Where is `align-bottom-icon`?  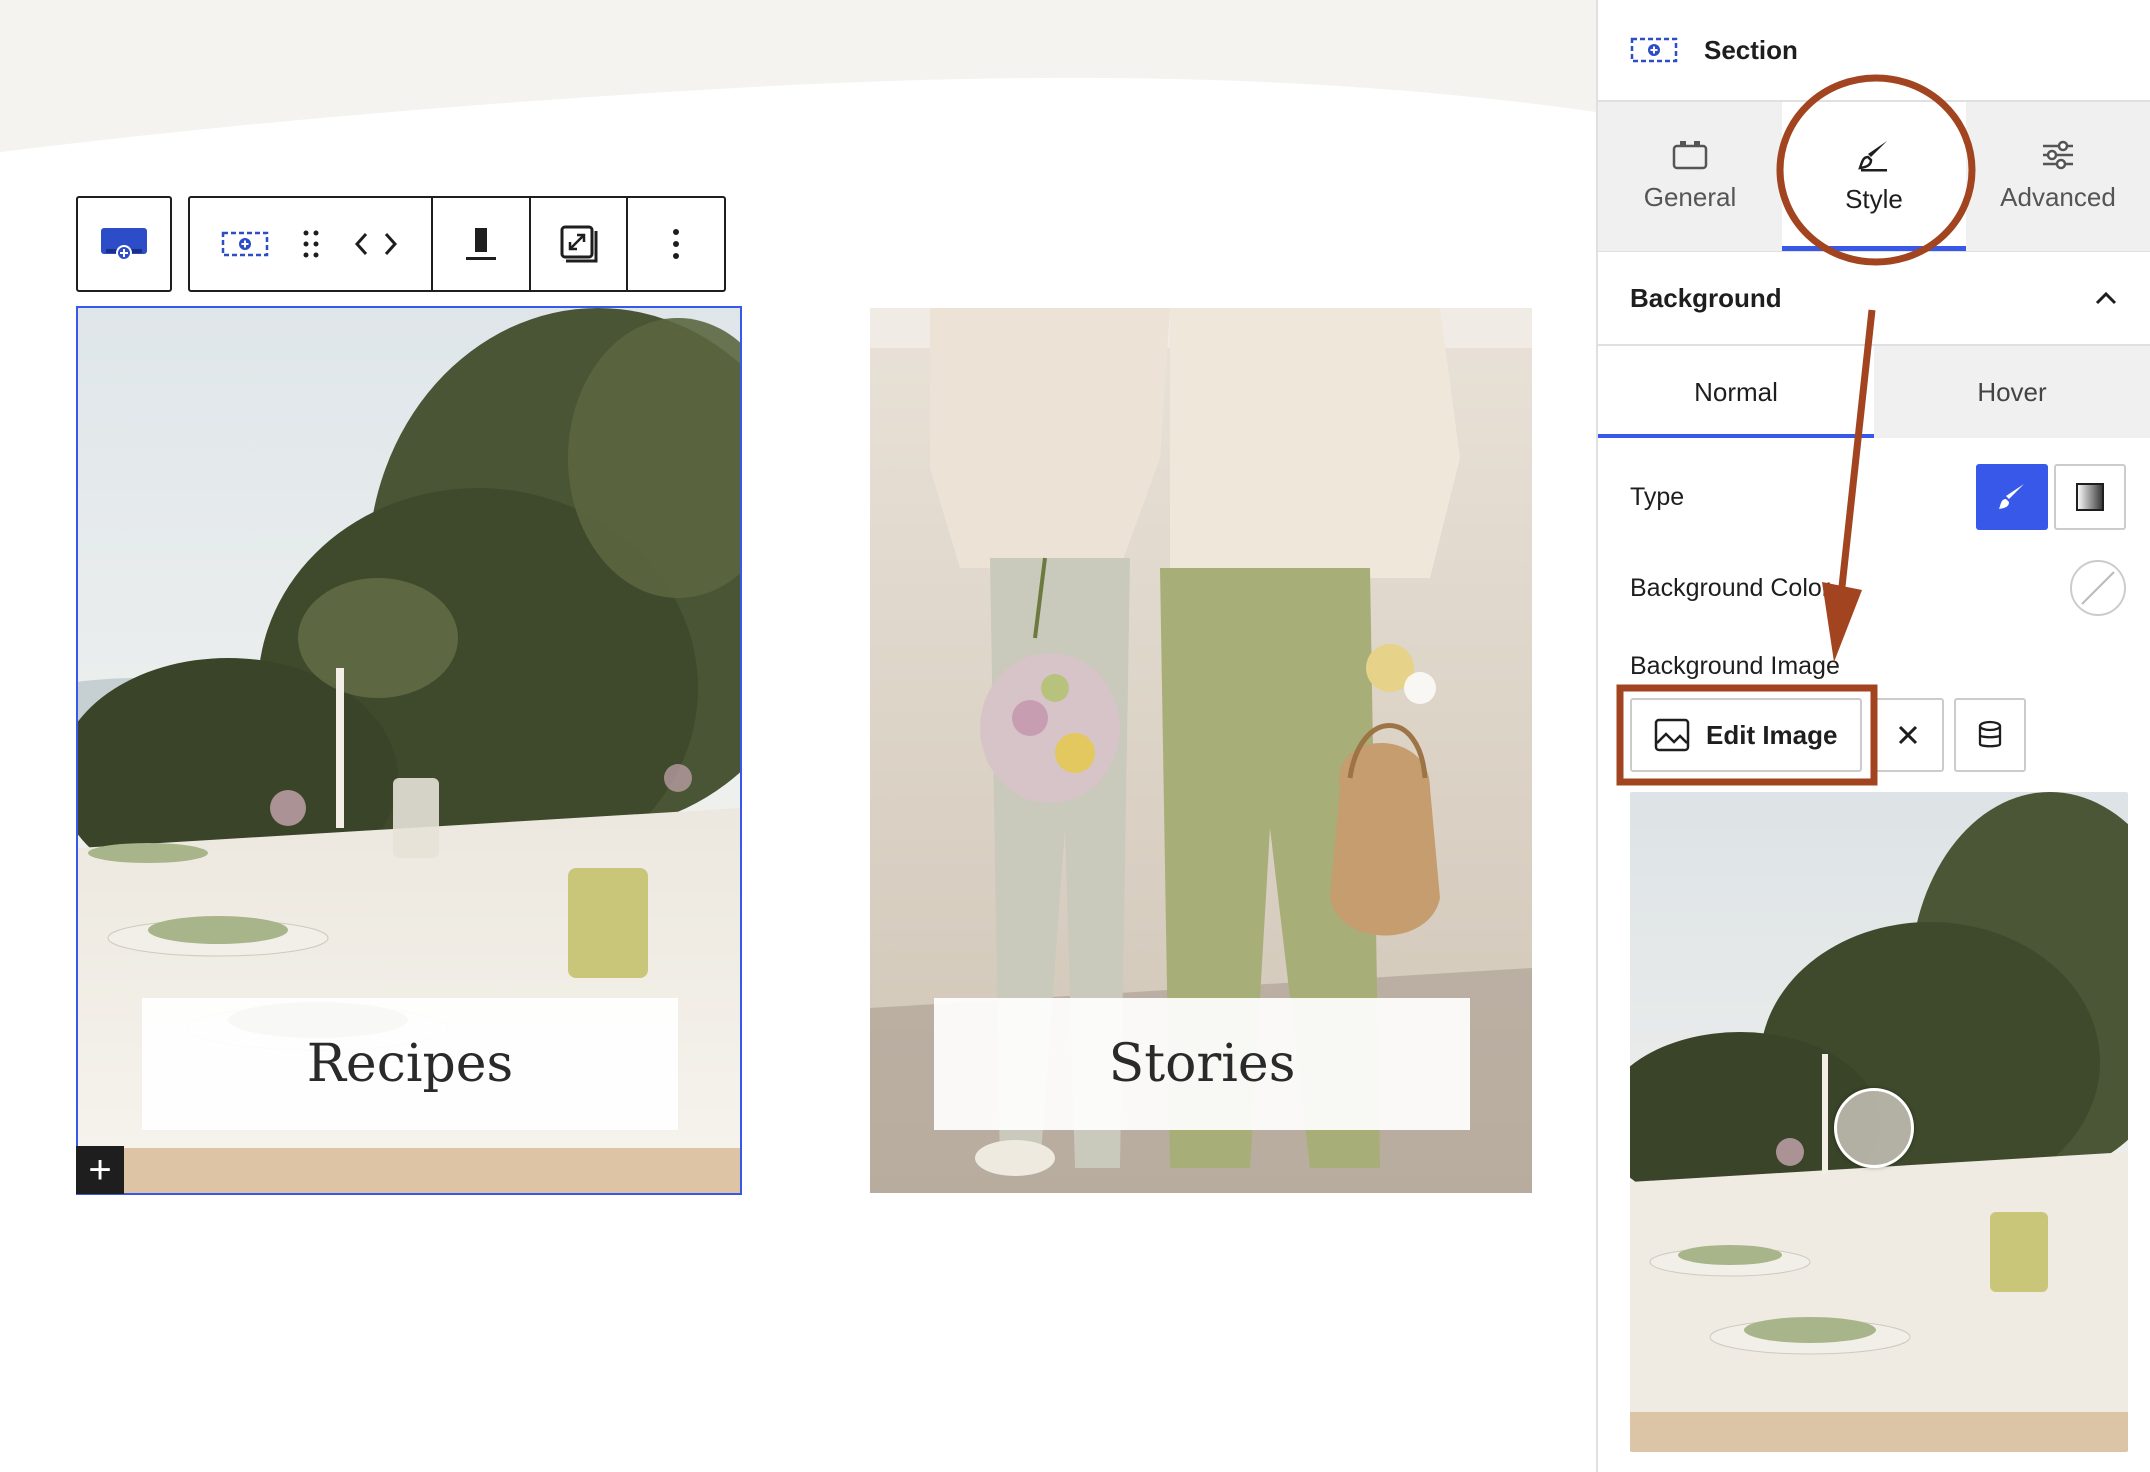
align-bottom-icon is located at coordinates (480, 244).